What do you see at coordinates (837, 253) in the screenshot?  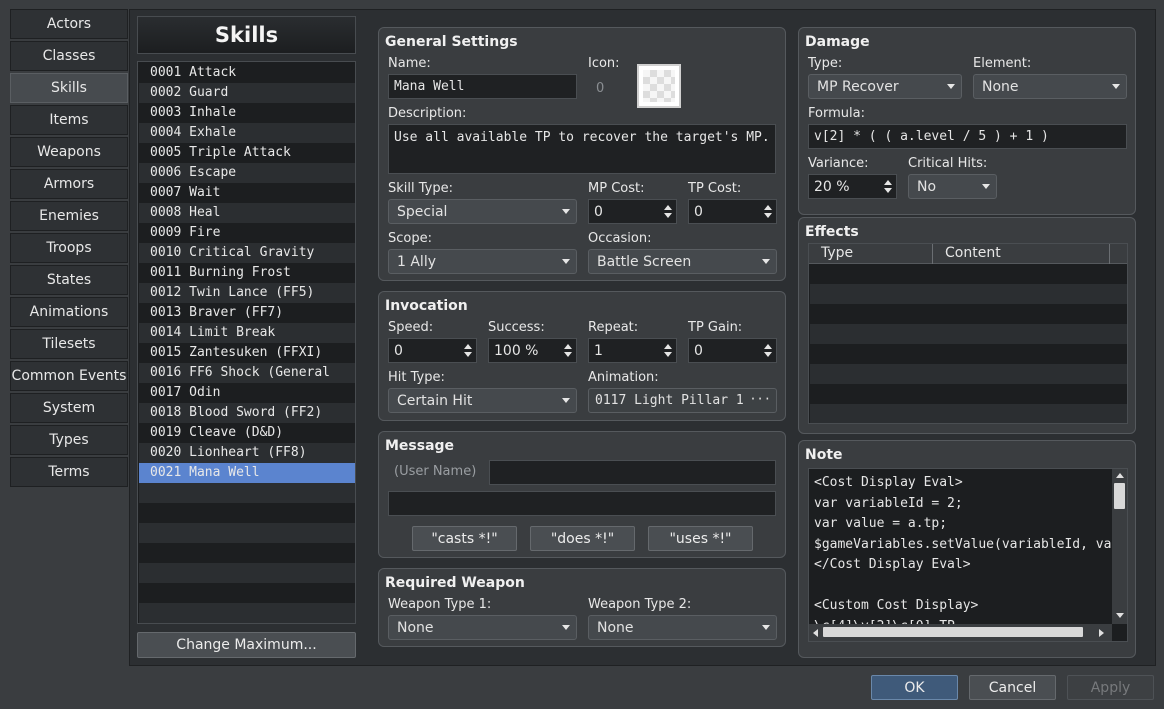 I see `column-header-type: Type` at bounding box center [837, 253].